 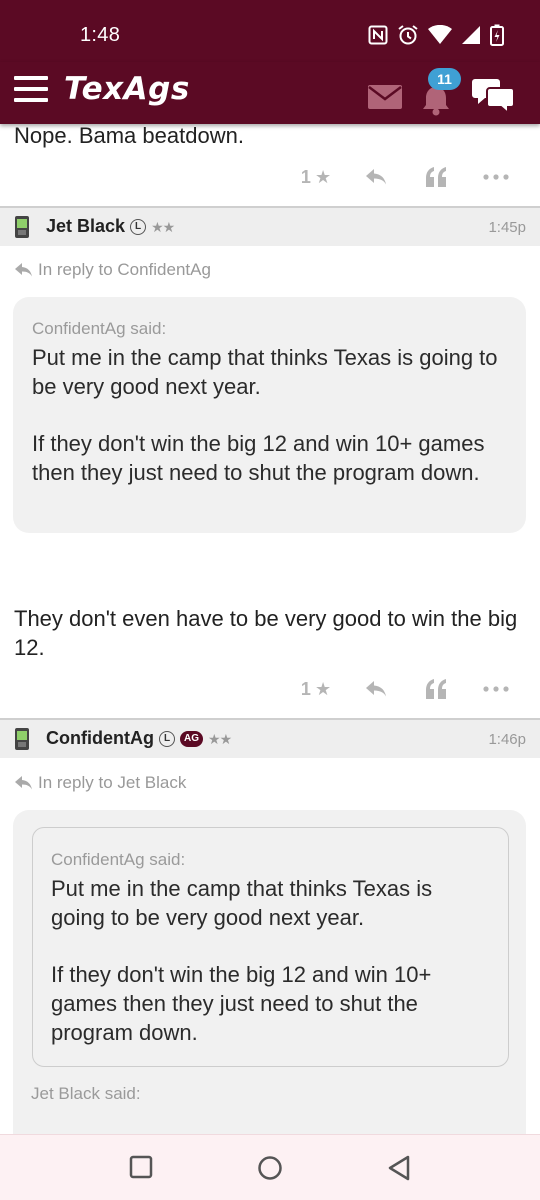 I want to click on status-bar: 1:48, so click(x=270, y=31).